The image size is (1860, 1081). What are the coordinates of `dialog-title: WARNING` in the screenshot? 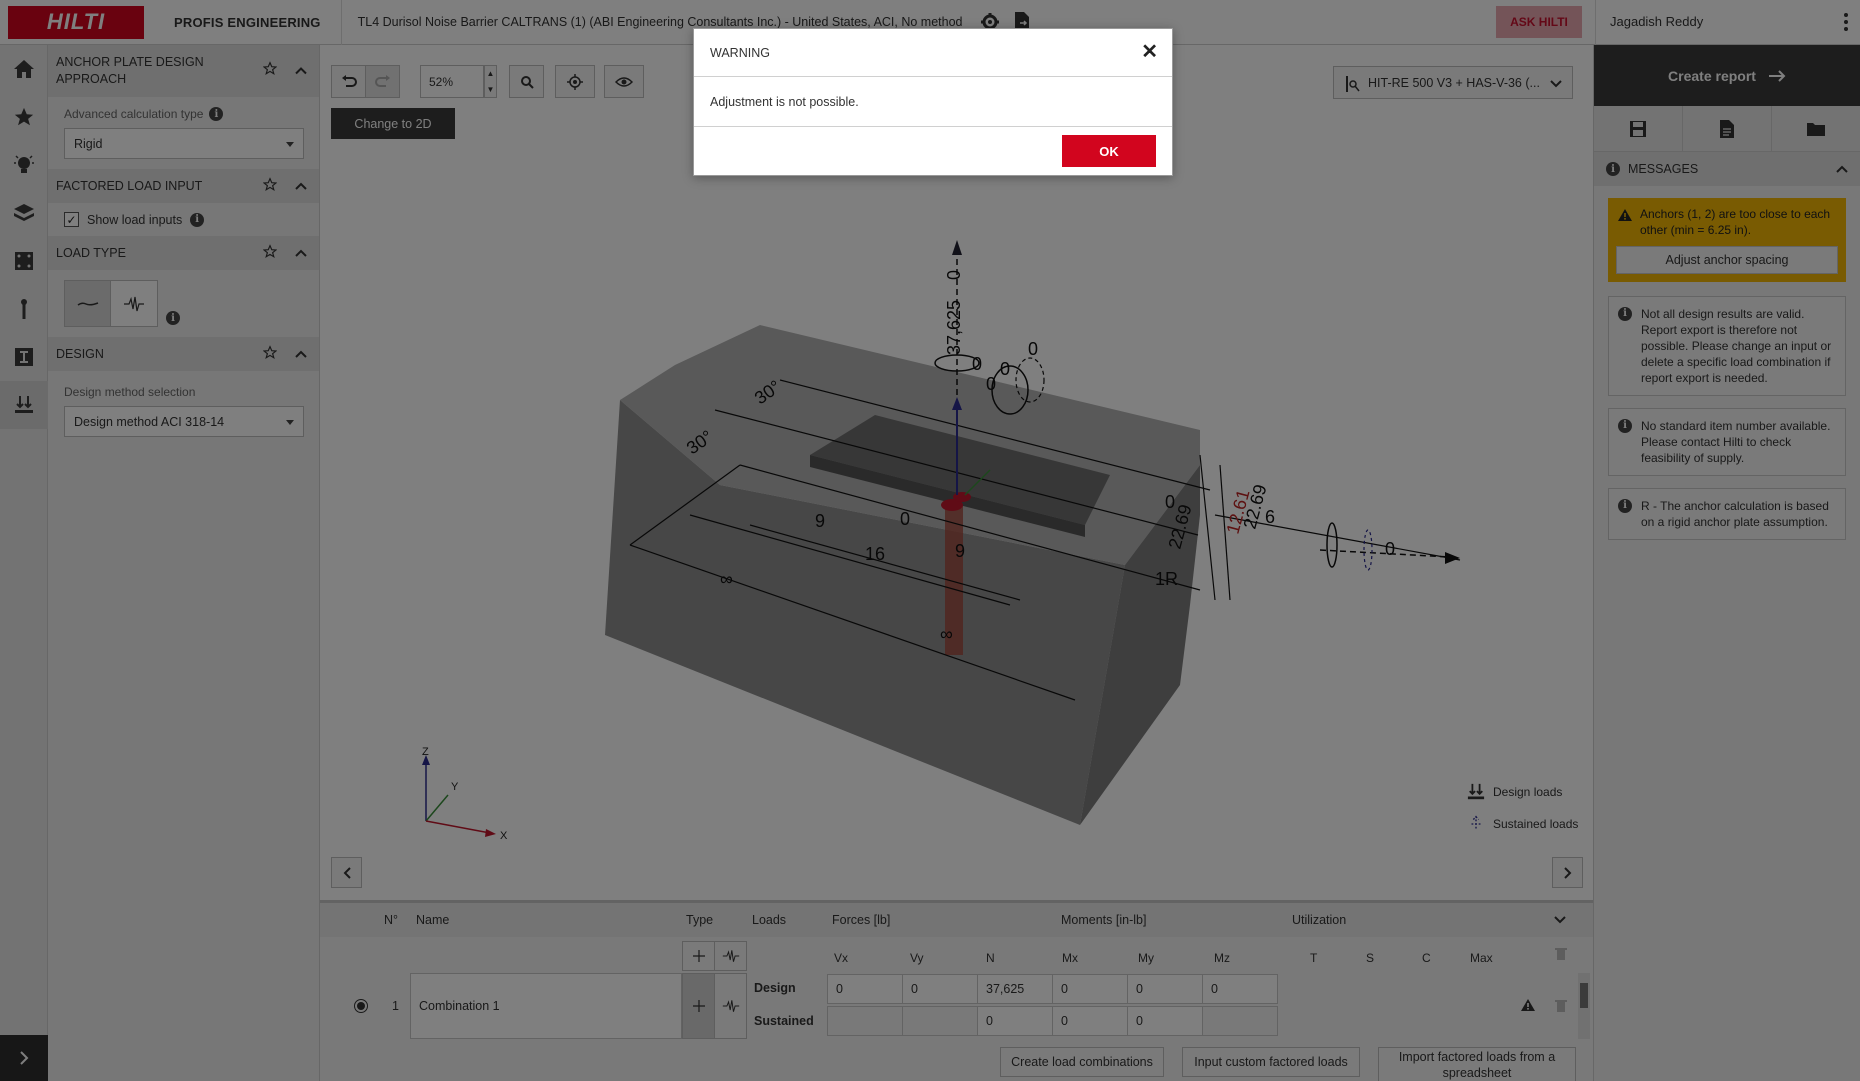 It's located at (740, 52).